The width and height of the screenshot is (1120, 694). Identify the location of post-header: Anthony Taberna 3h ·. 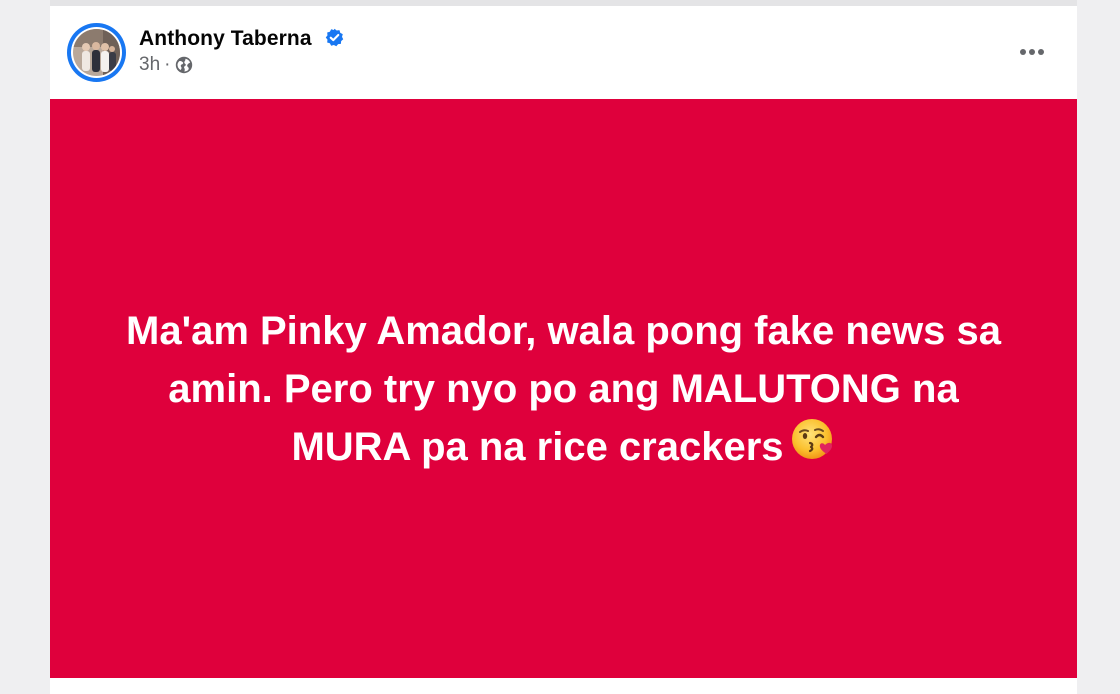
(563, 52).